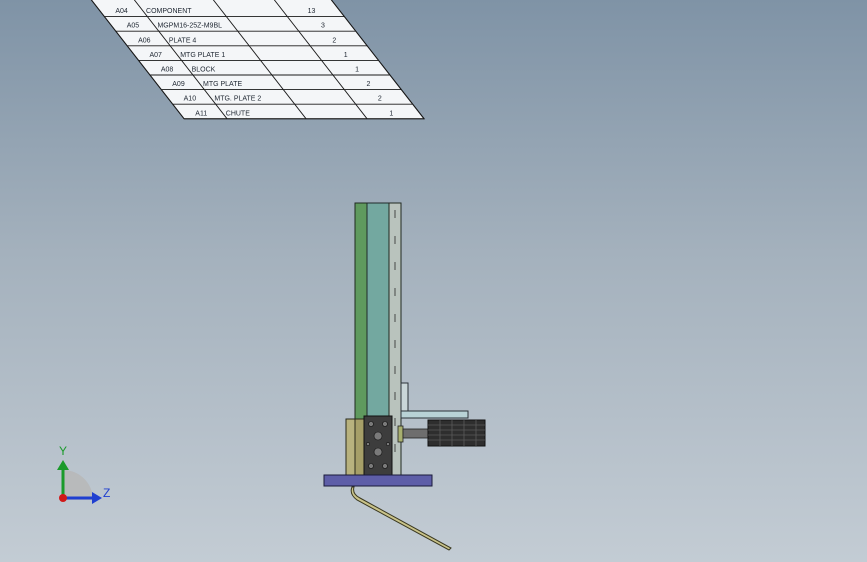 Image resolution: width=867 pixels, height=562 pixels. Describe the element at coordinates (400, 434) in the screenshot. I see `cylinder-rod-collar` at that location.